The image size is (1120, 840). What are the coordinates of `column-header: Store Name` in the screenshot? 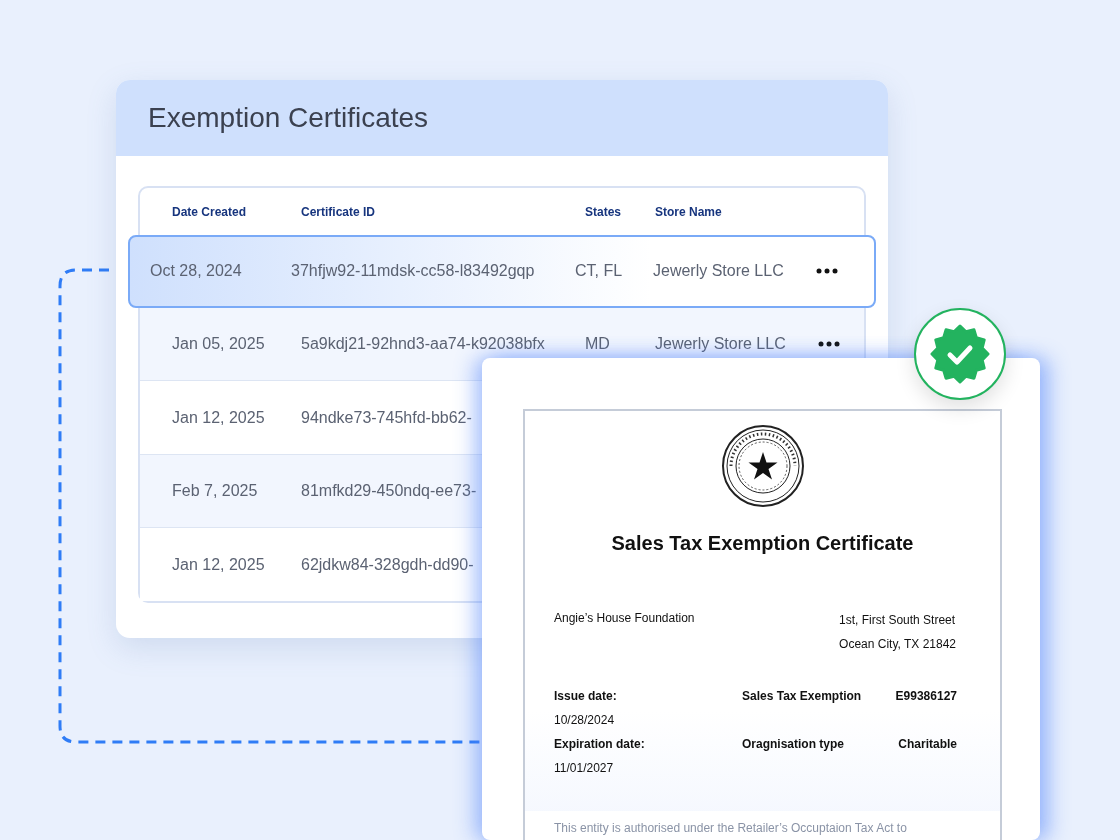 It's located at (689, 211).